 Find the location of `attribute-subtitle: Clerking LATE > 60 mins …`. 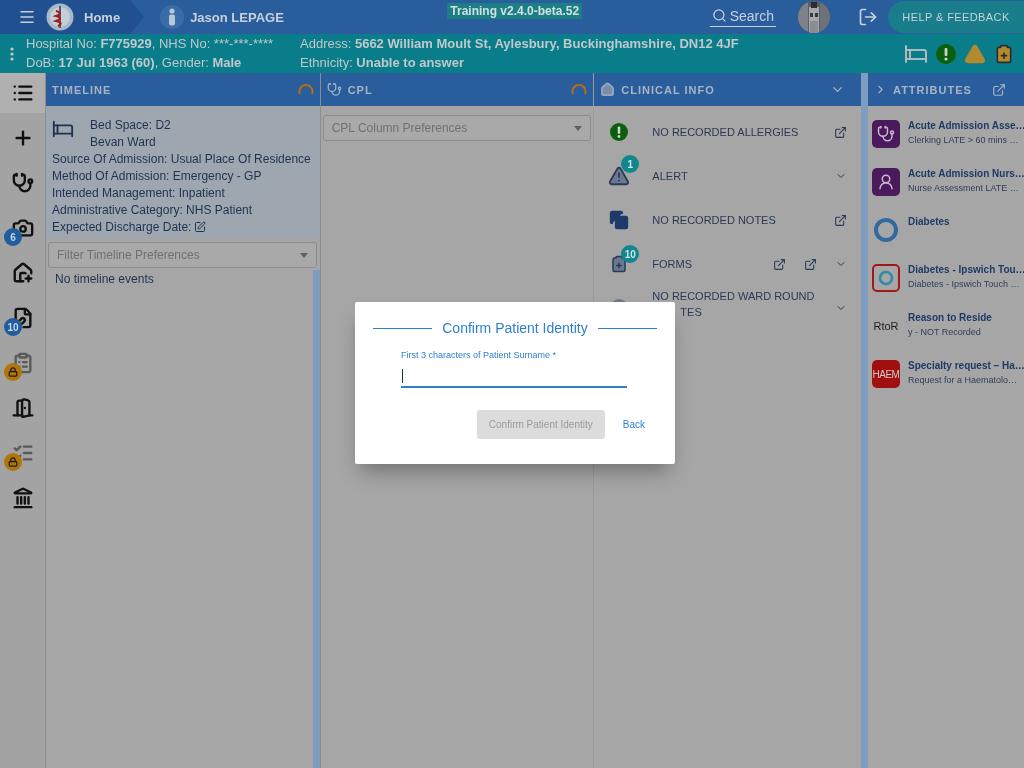

attribute-subtitle: Clerking LATE > 60 mins … is located at coordinates (964, 140).